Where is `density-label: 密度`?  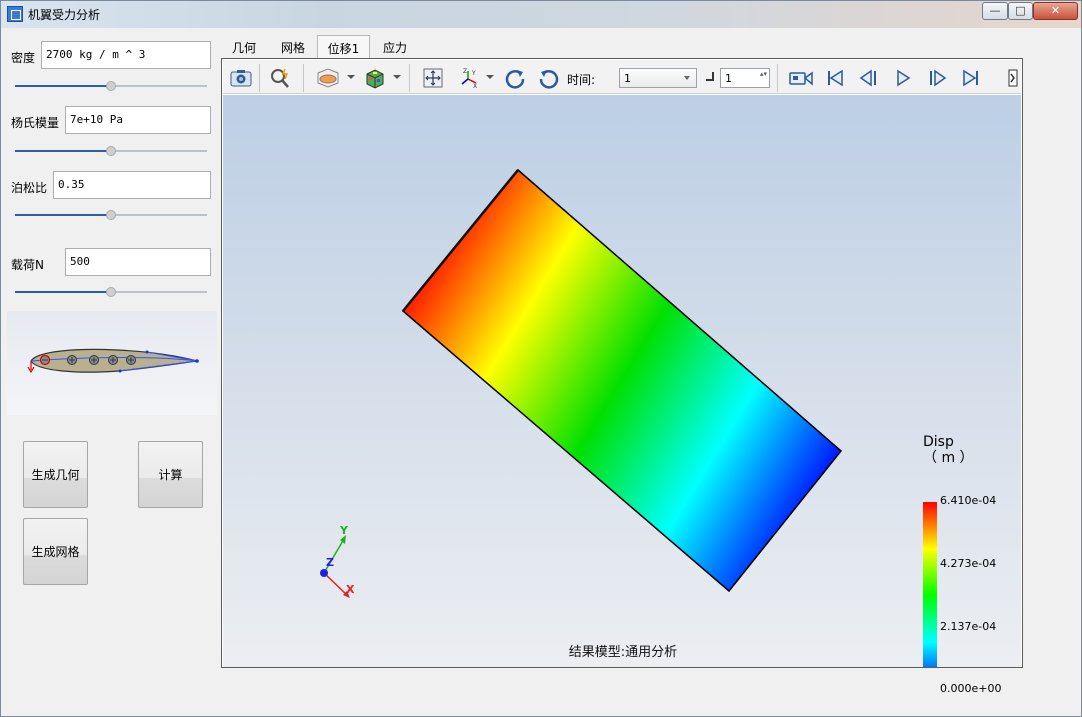
density-label: 密度 is located at coordinates (23, 58).